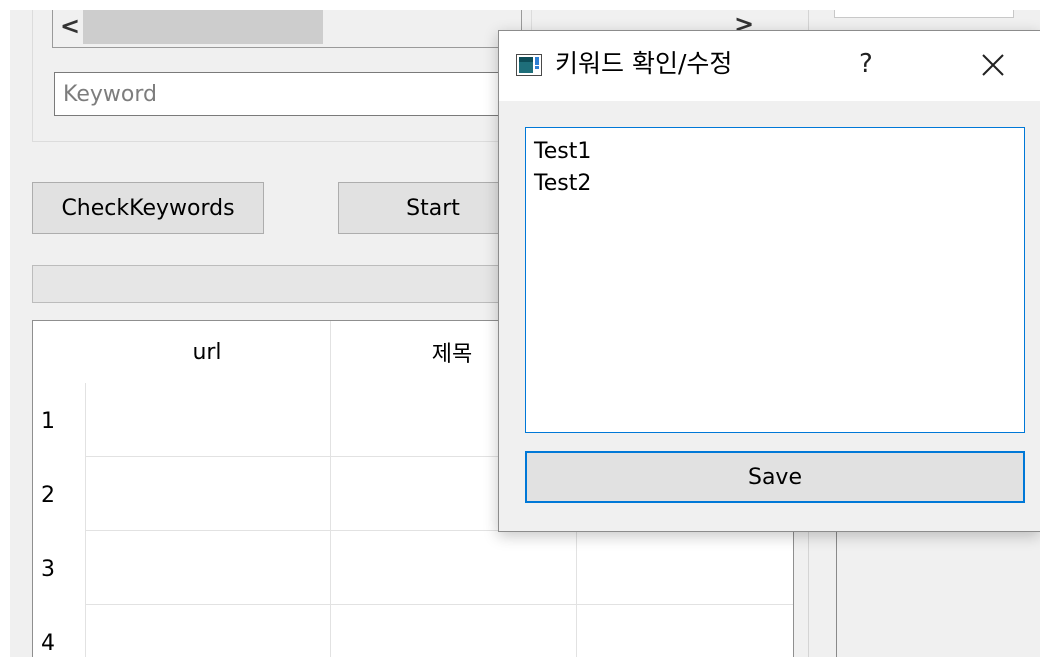 This screenshot has width=1040, height=657. I want to click on help-icon: ?, so click(866, 64).